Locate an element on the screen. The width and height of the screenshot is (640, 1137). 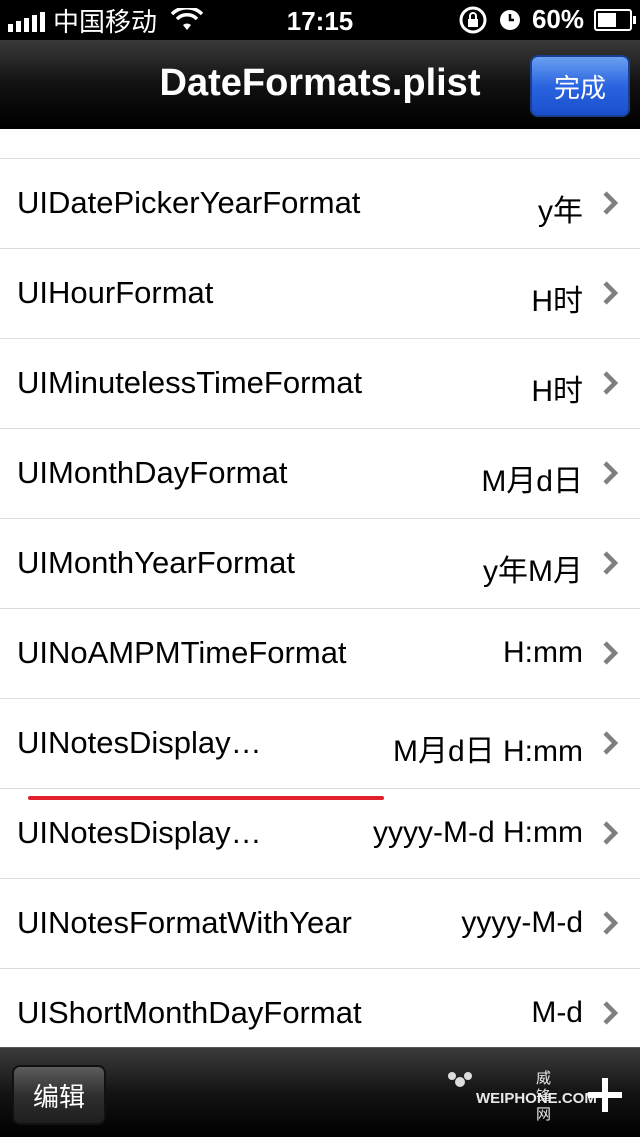
row-value: y年 is located at coordinates (560, 211).